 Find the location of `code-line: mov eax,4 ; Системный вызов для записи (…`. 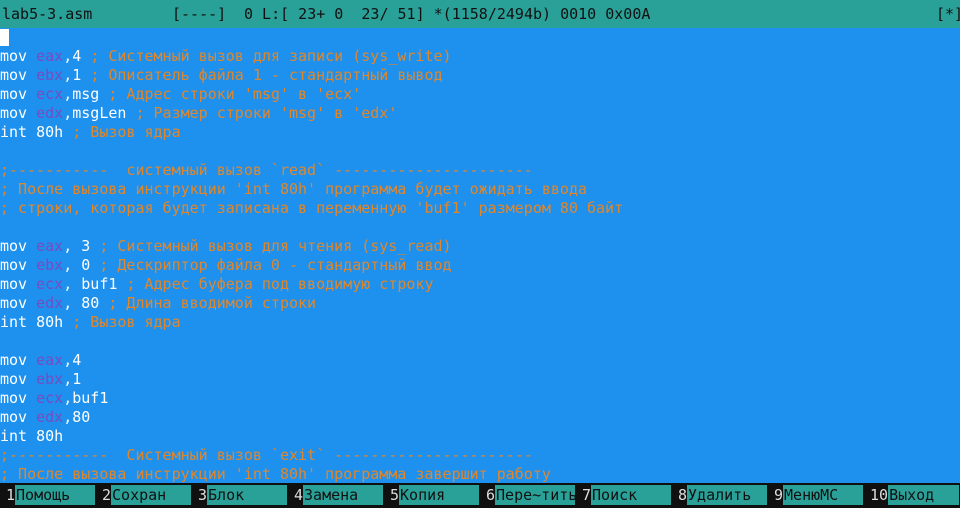

code-line: mov eax,4 ; Системный вызов для записи (… is located at coordinates (226, 56).